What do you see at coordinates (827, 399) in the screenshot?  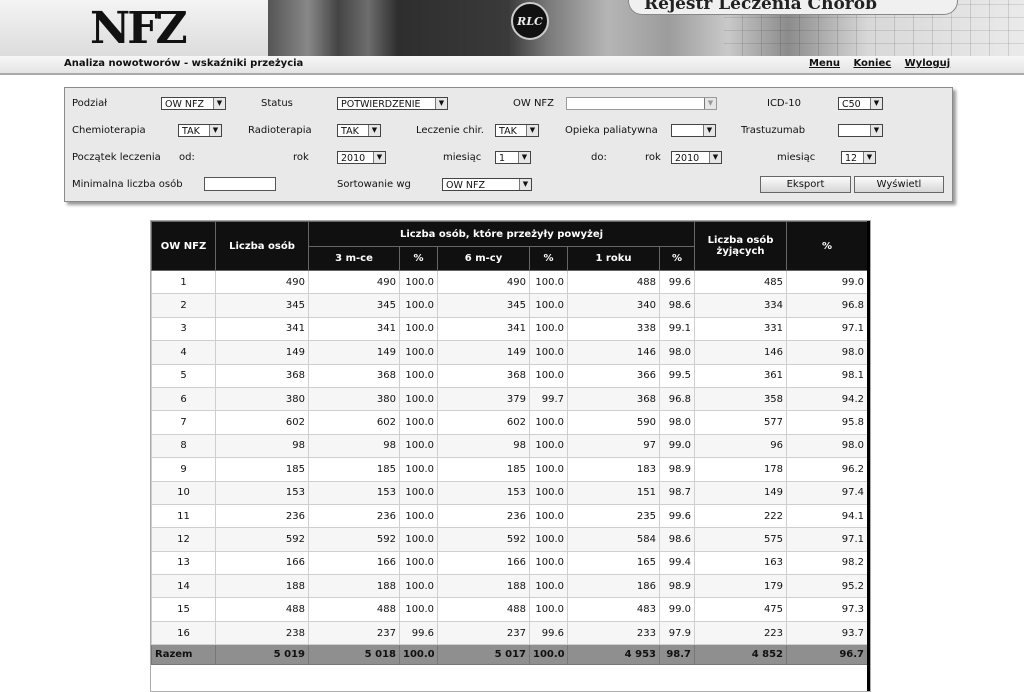 I see `table-cell: 94.2` at bounding box center [827, 399].